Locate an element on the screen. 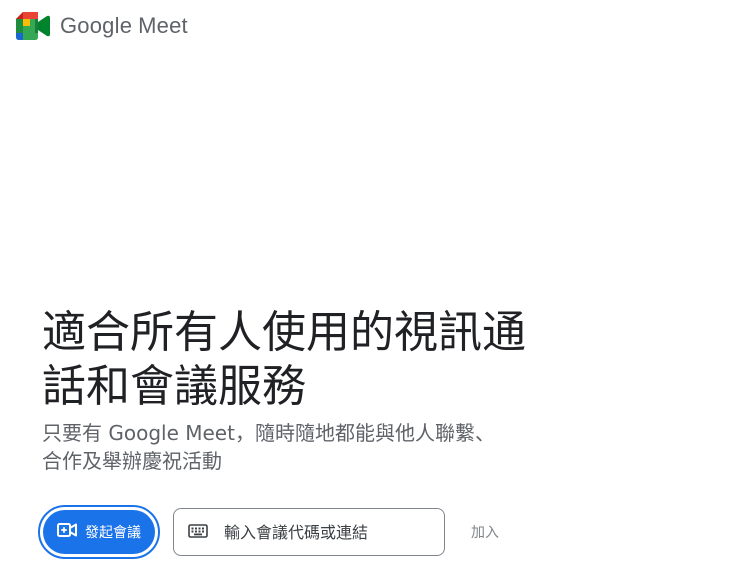  join-button: 加入 is located at coordinates (485, 532).